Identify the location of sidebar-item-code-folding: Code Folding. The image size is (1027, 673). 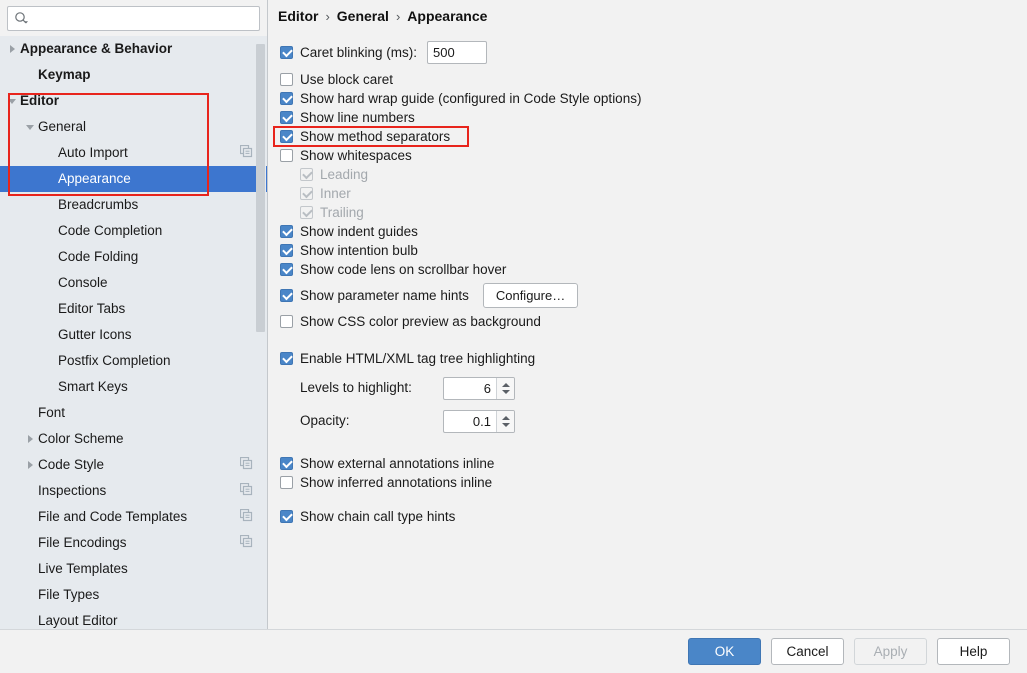
(133, 257).